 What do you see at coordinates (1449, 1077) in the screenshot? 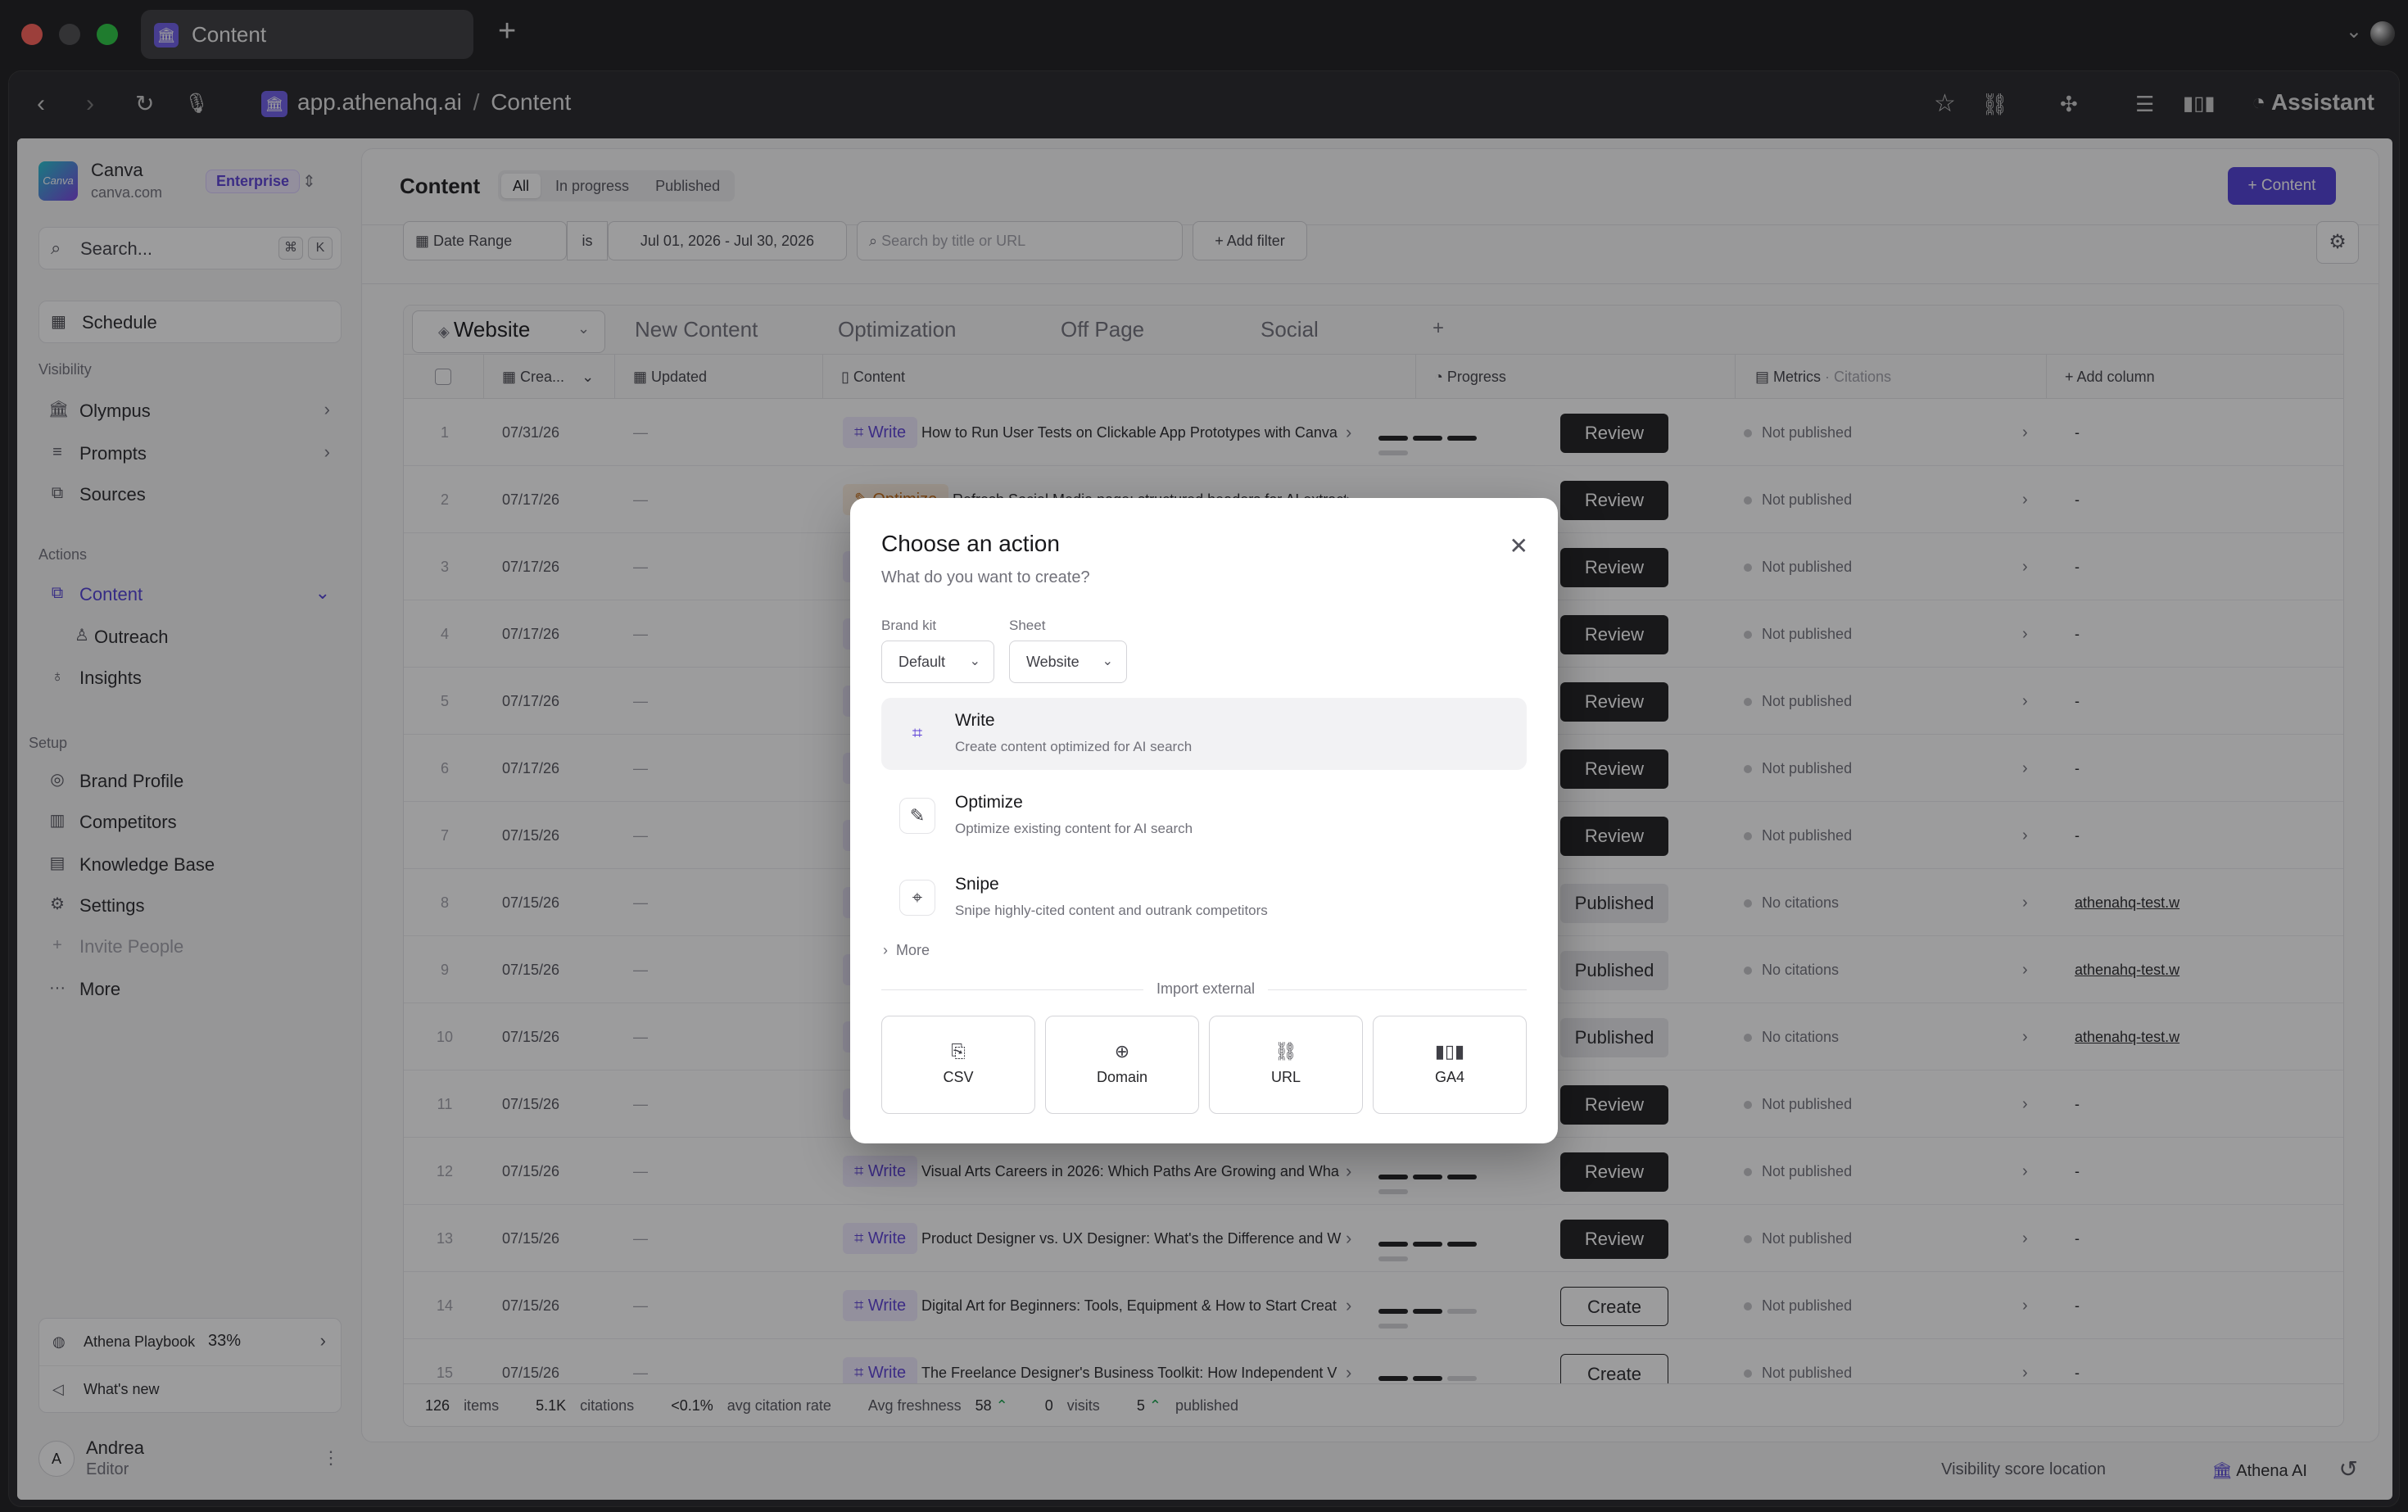
I see `import-label: GA4` at bounding box center [1449, 1077].